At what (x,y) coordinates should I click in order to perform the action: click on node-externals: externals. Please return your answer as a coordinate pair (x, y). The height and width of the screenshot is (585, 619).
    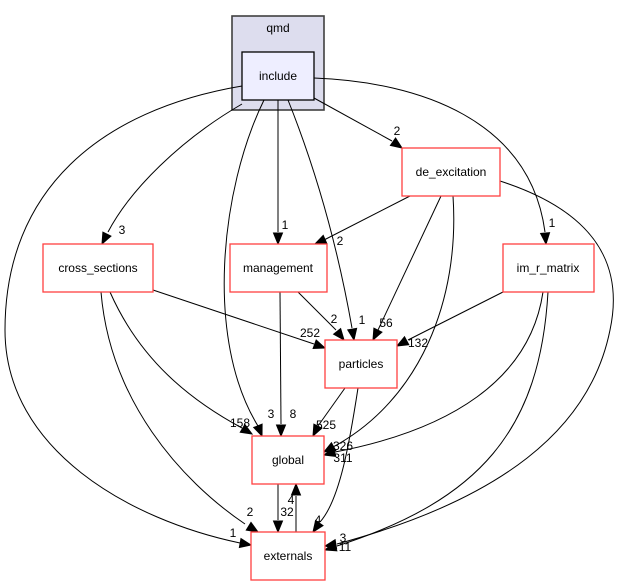
    Looking at the image, I should click on (288, 556).